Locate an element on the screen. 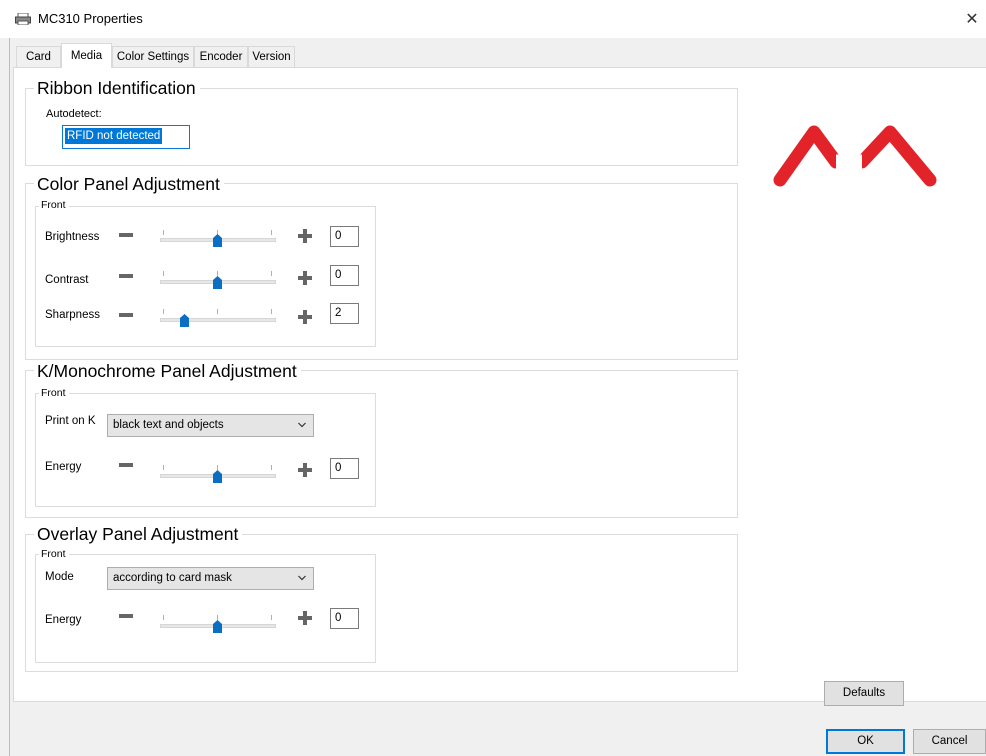 This screenshot has width=986, height=756. tab-label: Card is located at coordinates (38, 57).